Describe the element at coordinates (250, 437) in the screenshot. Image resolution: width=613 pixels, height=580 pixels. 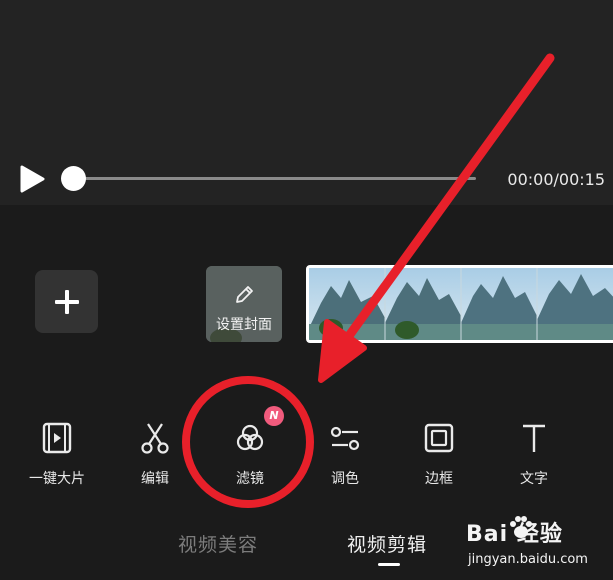
I see `filter-icon` at that location.